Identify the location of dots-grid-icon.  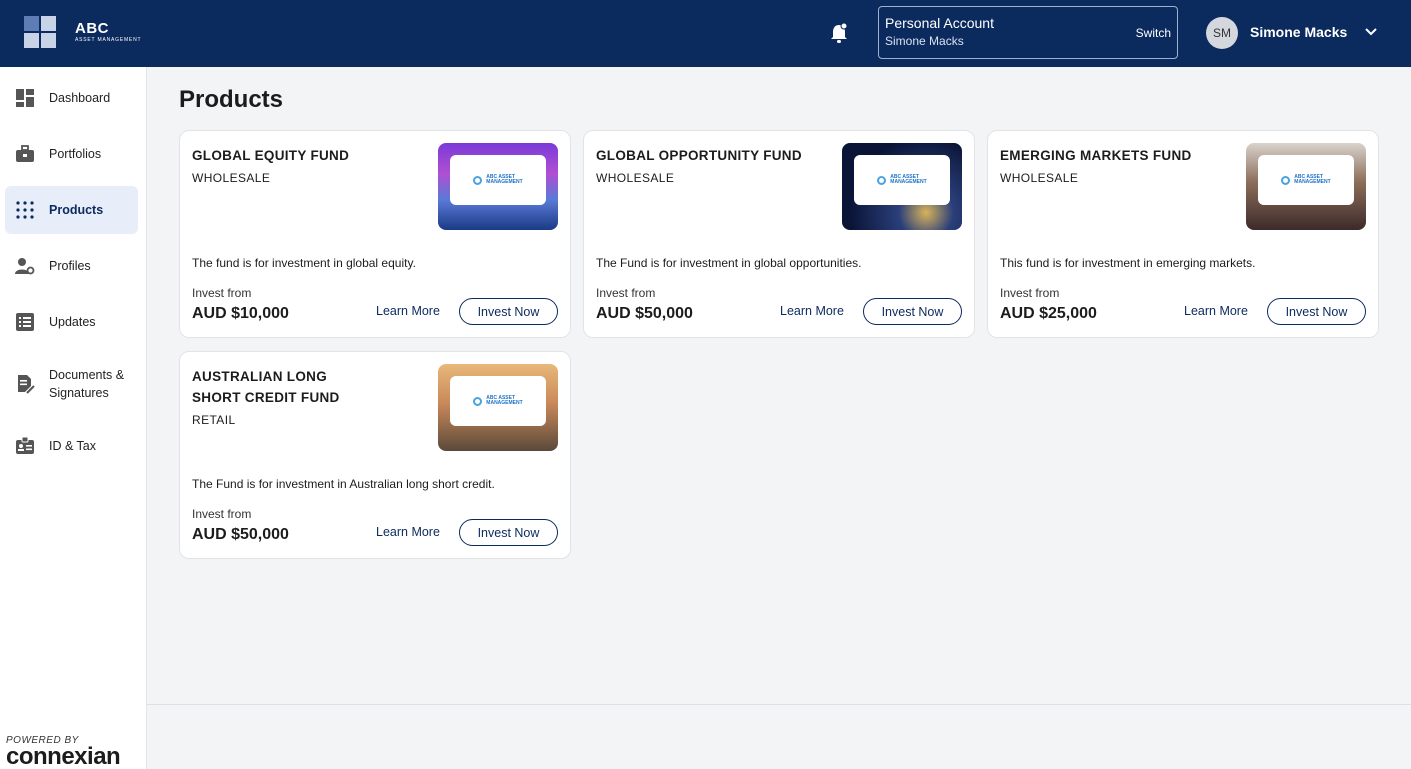
(25, 210).